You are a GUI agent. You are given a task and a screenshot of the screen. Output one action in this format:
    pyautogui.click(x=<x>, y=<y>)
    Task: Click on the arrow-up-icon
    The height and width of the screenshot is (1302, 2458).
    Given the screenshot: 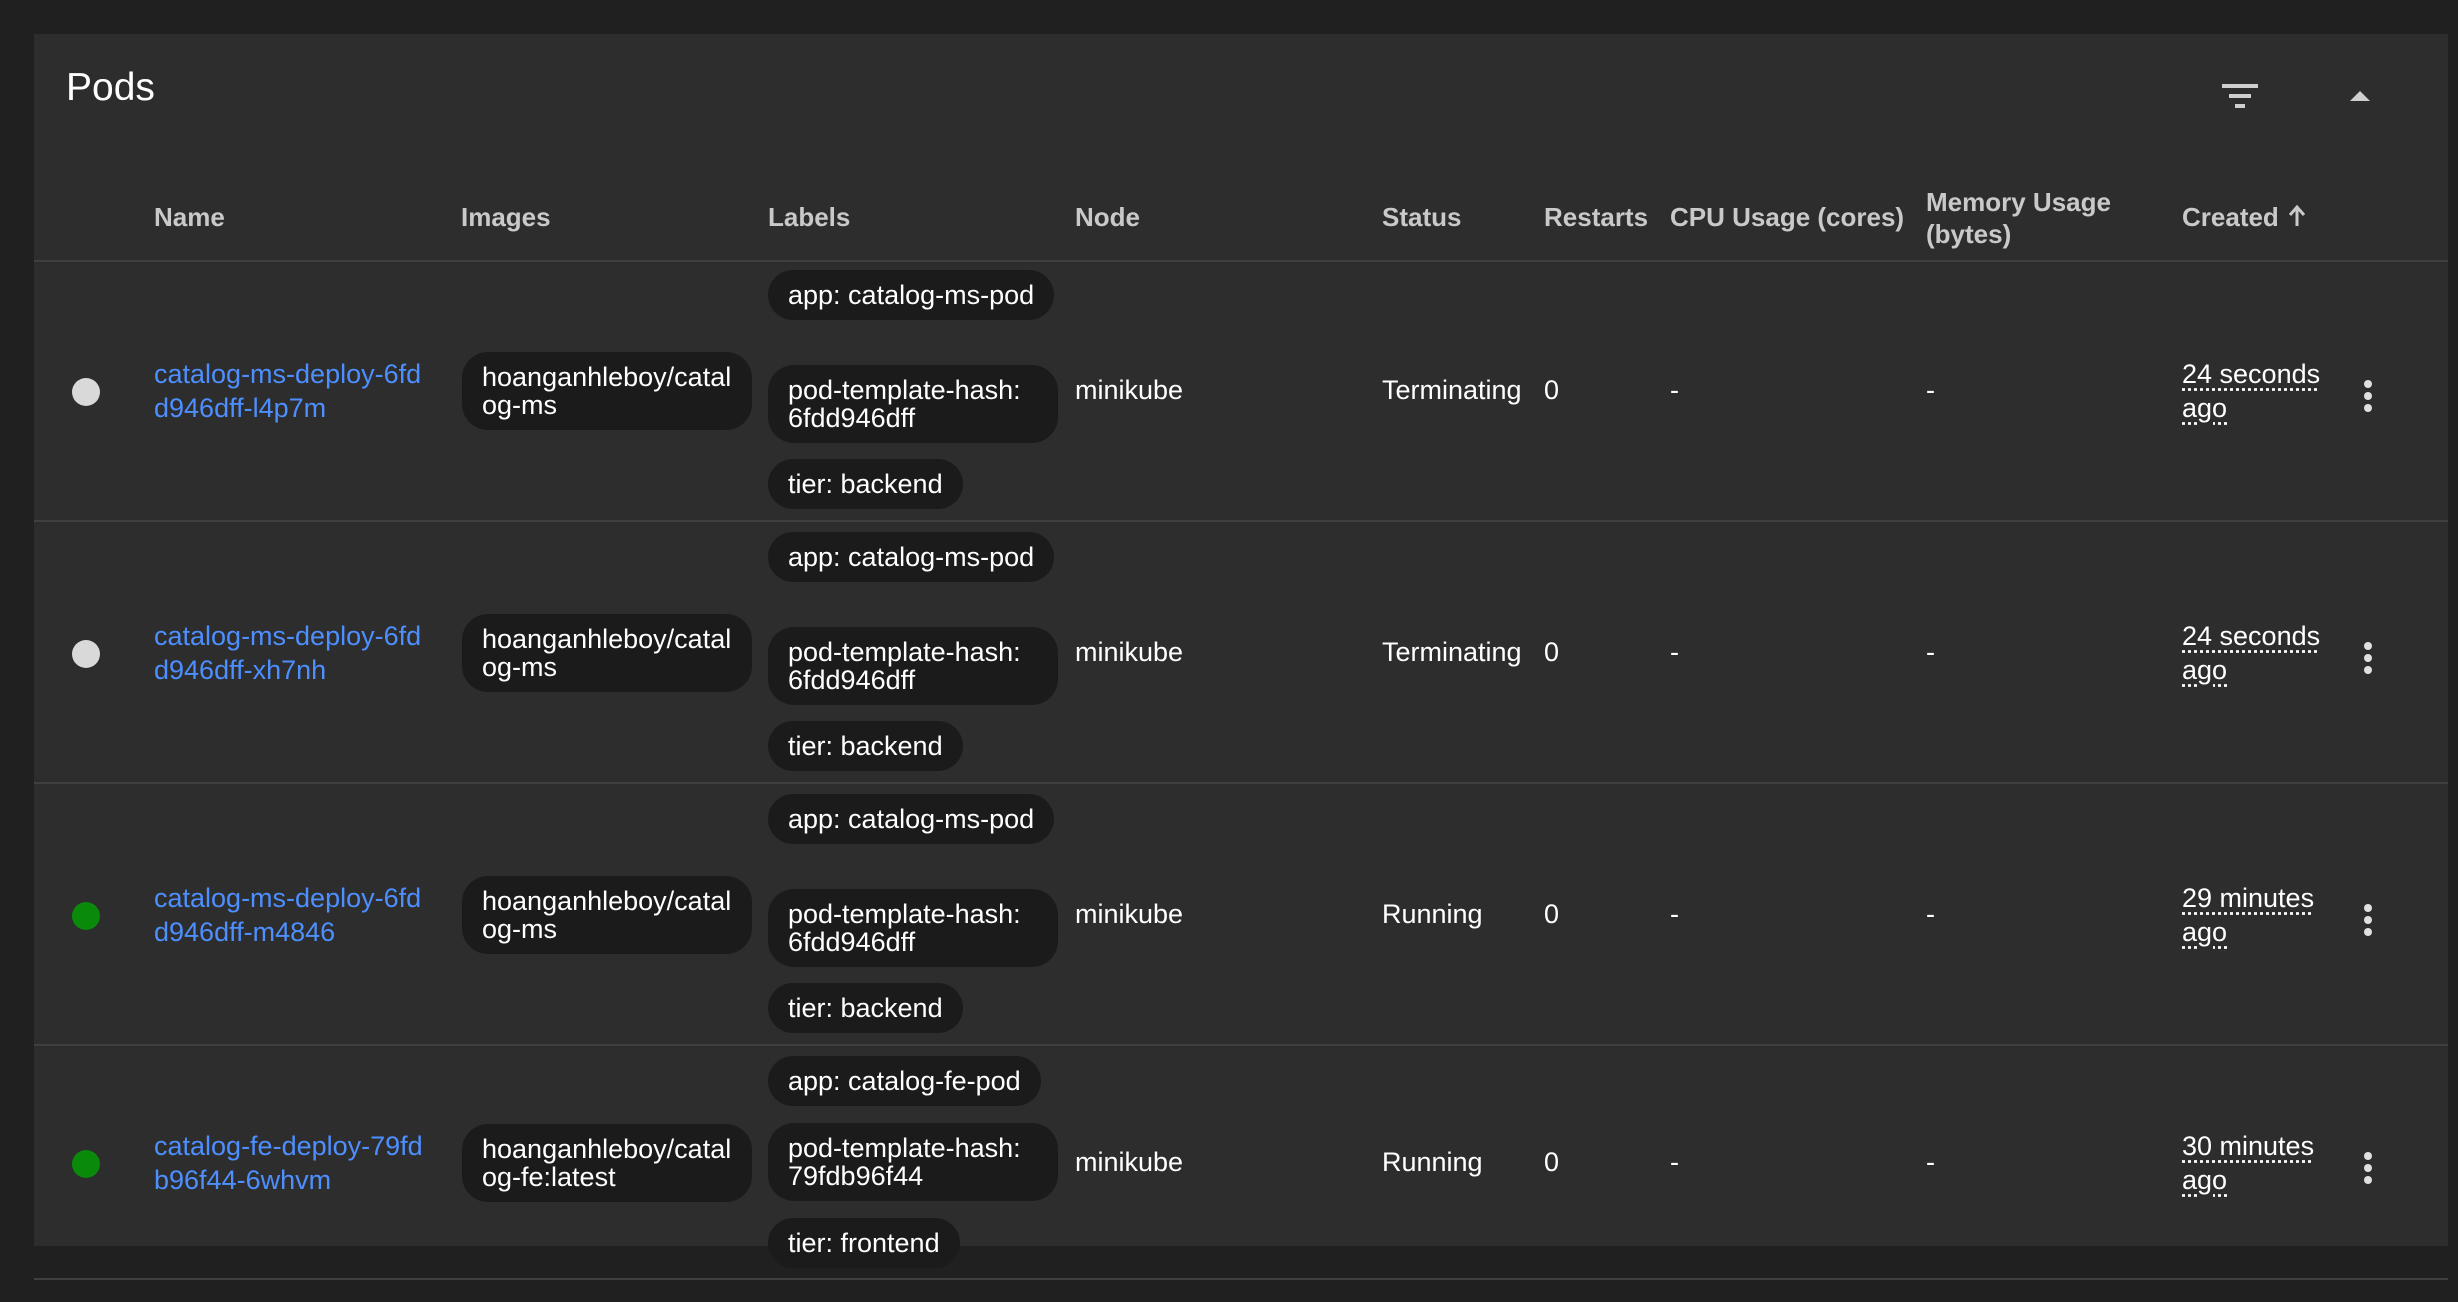 What is the action you would take?
    pyautogui.click(x=2360, y=96)
    